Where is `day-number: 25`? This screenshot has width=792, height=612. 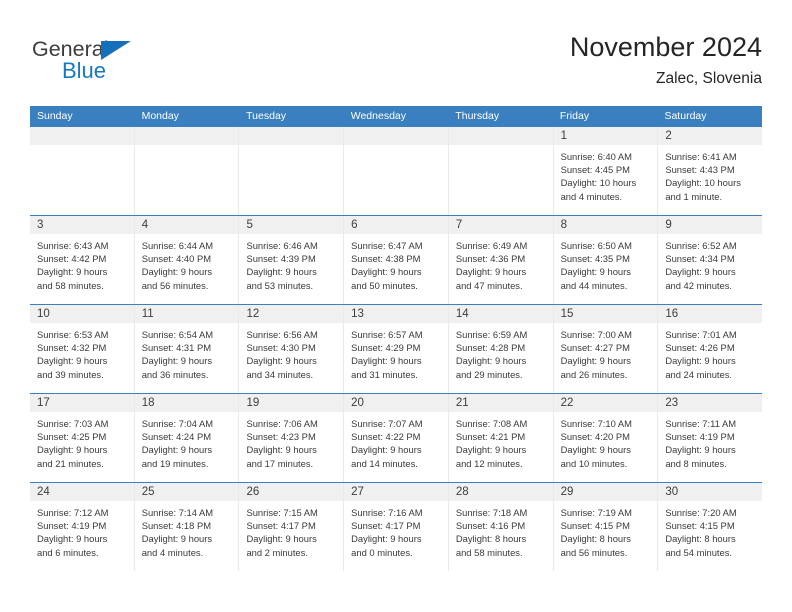
day-number: 25 is located at coordinates (186, 492).